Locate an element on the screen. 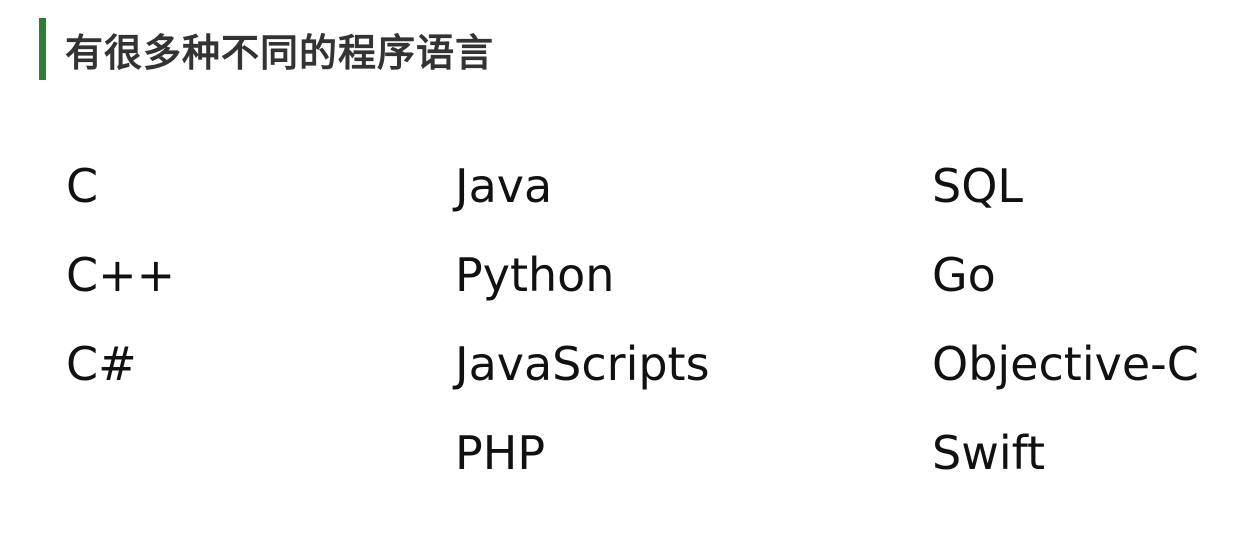  language-column-2: Java Python JavaScripts PHP is located at coordinates (582, 330).